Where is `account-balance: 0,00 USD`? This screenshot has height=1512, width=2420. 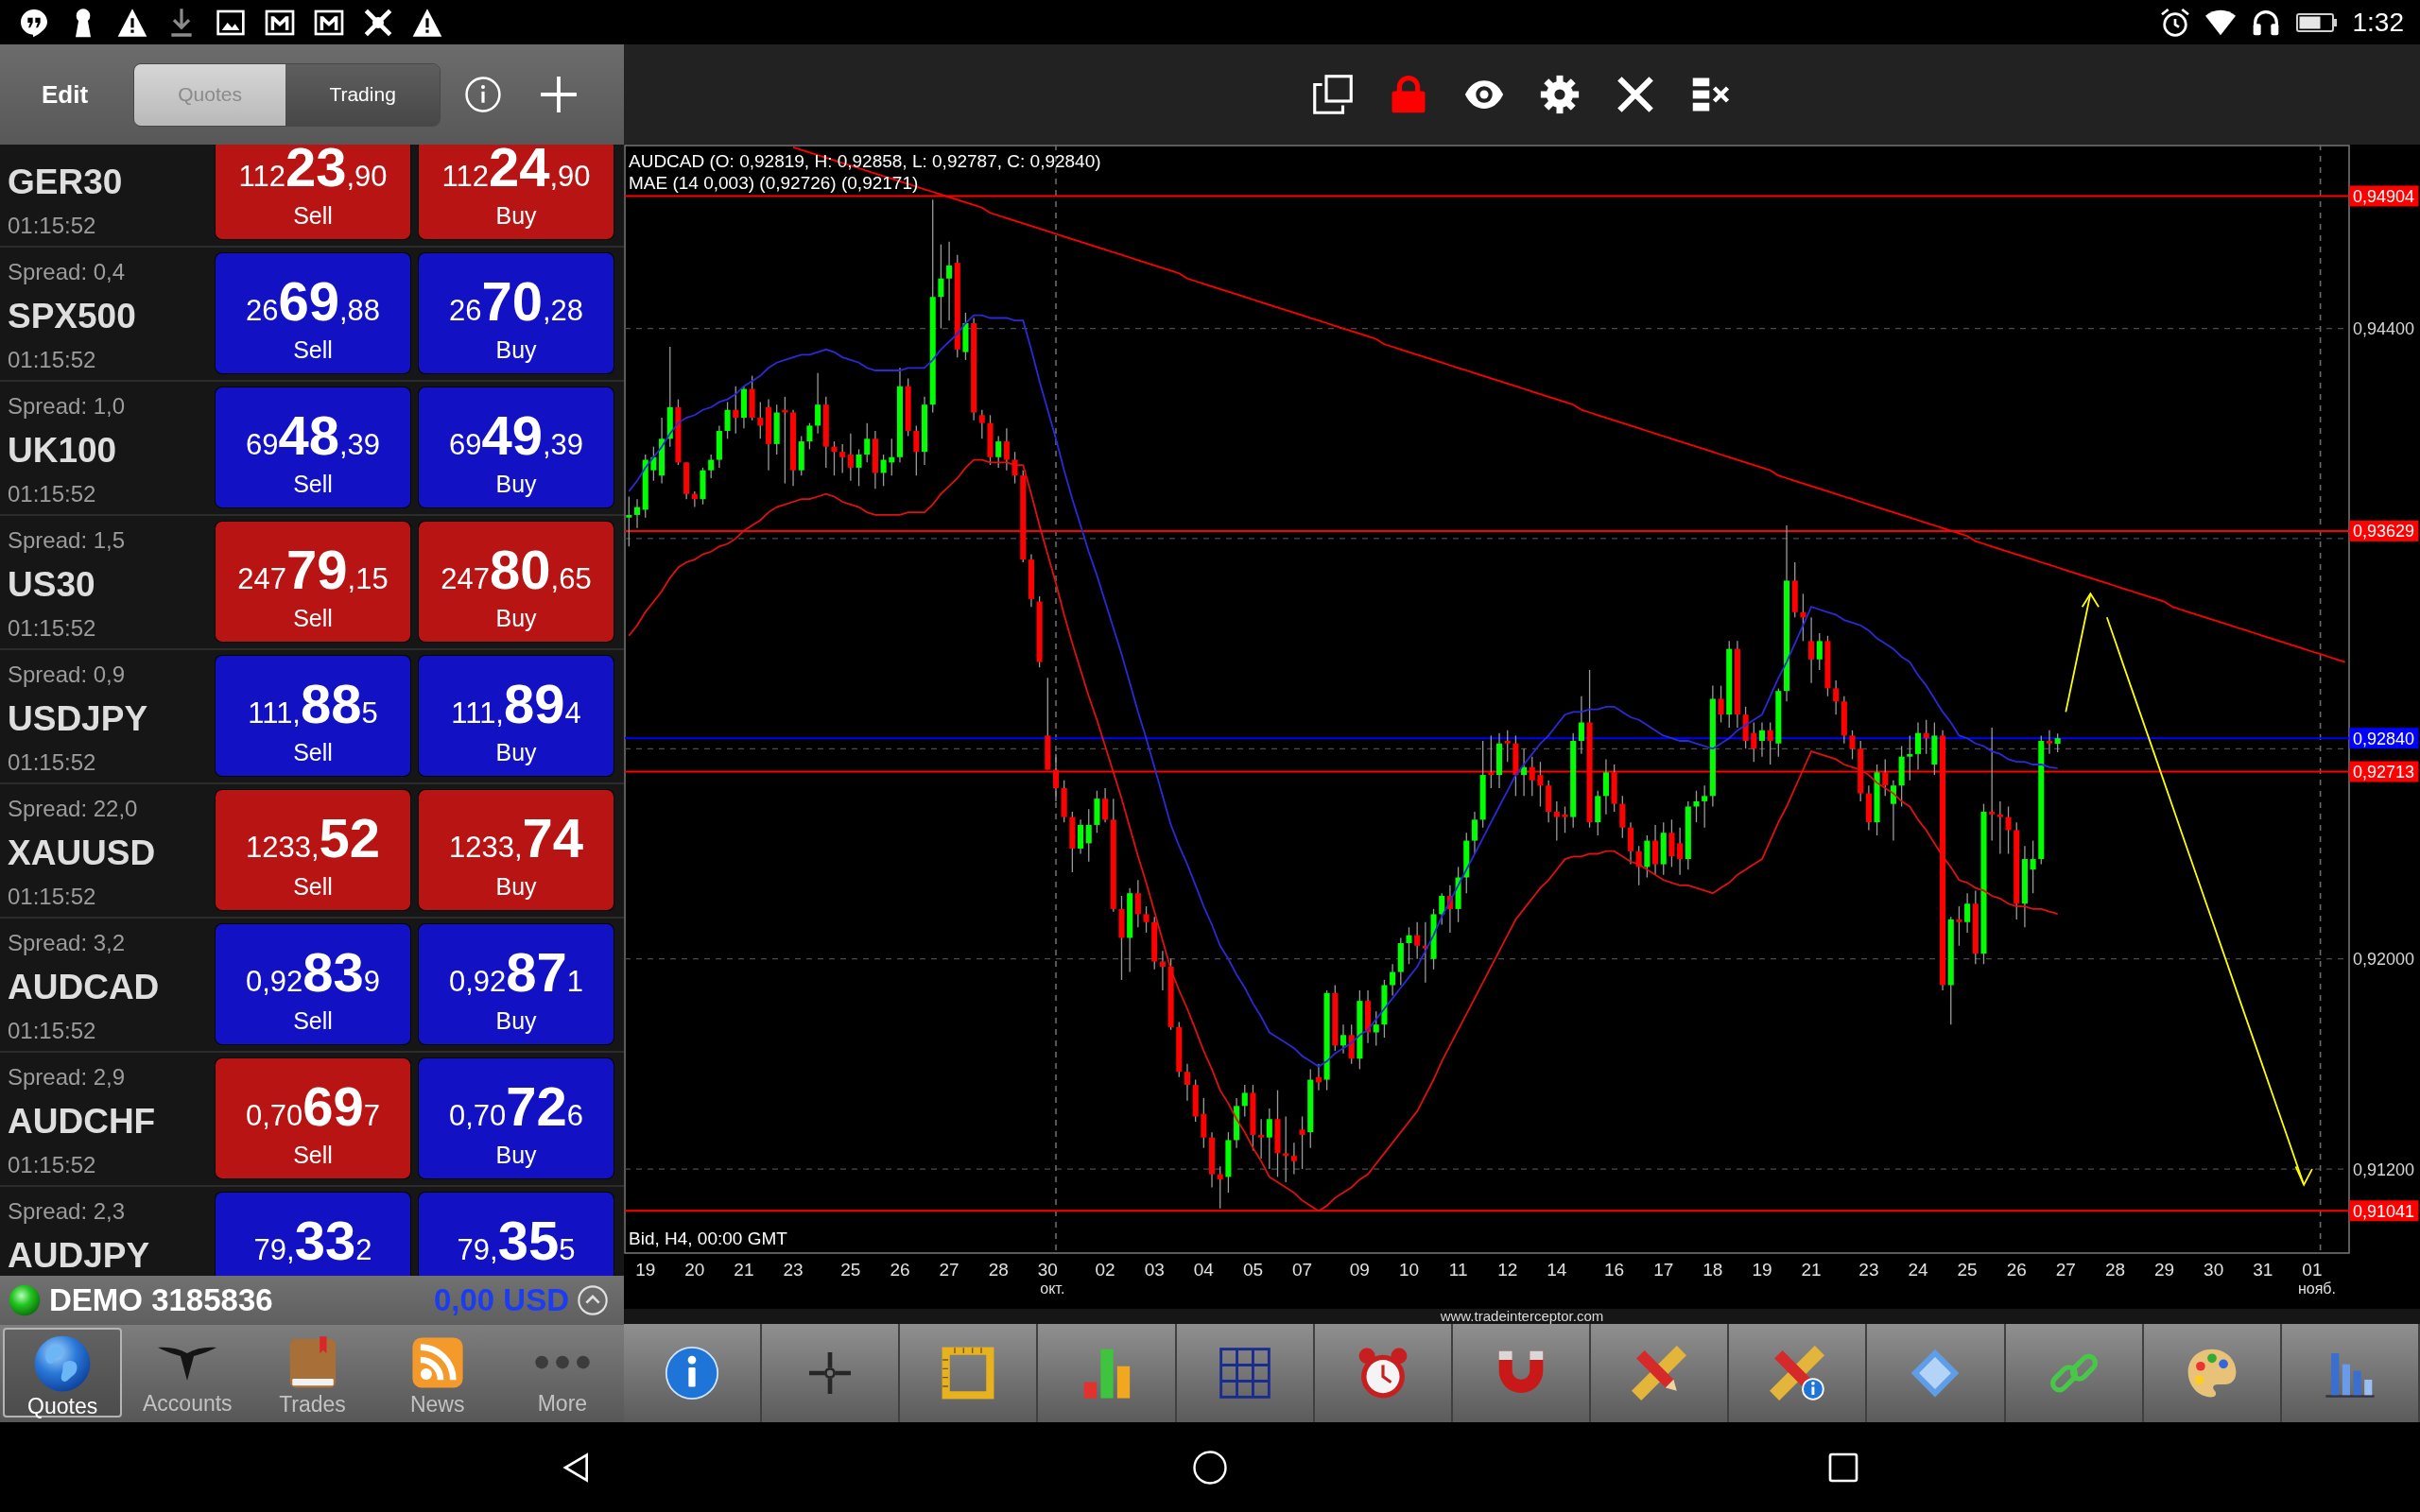 account-balance: 0,00 USD is located at coordinates (501, 1300).